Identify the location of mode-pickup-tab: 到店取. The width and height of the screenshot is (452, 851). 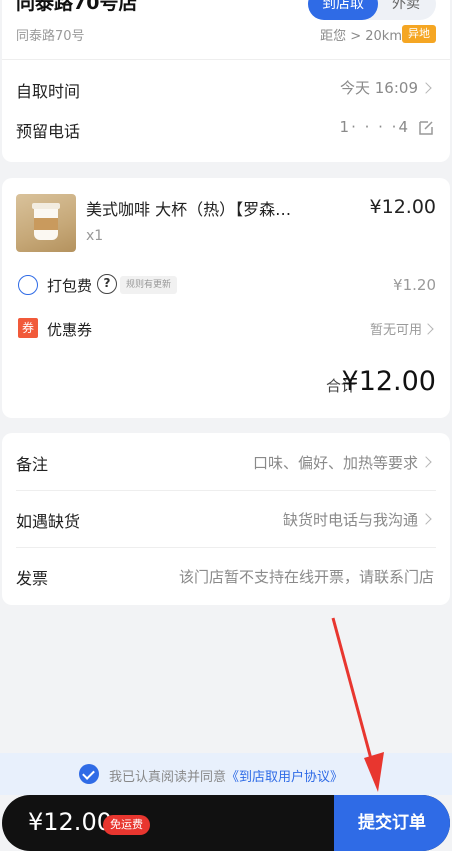
(343, 10).